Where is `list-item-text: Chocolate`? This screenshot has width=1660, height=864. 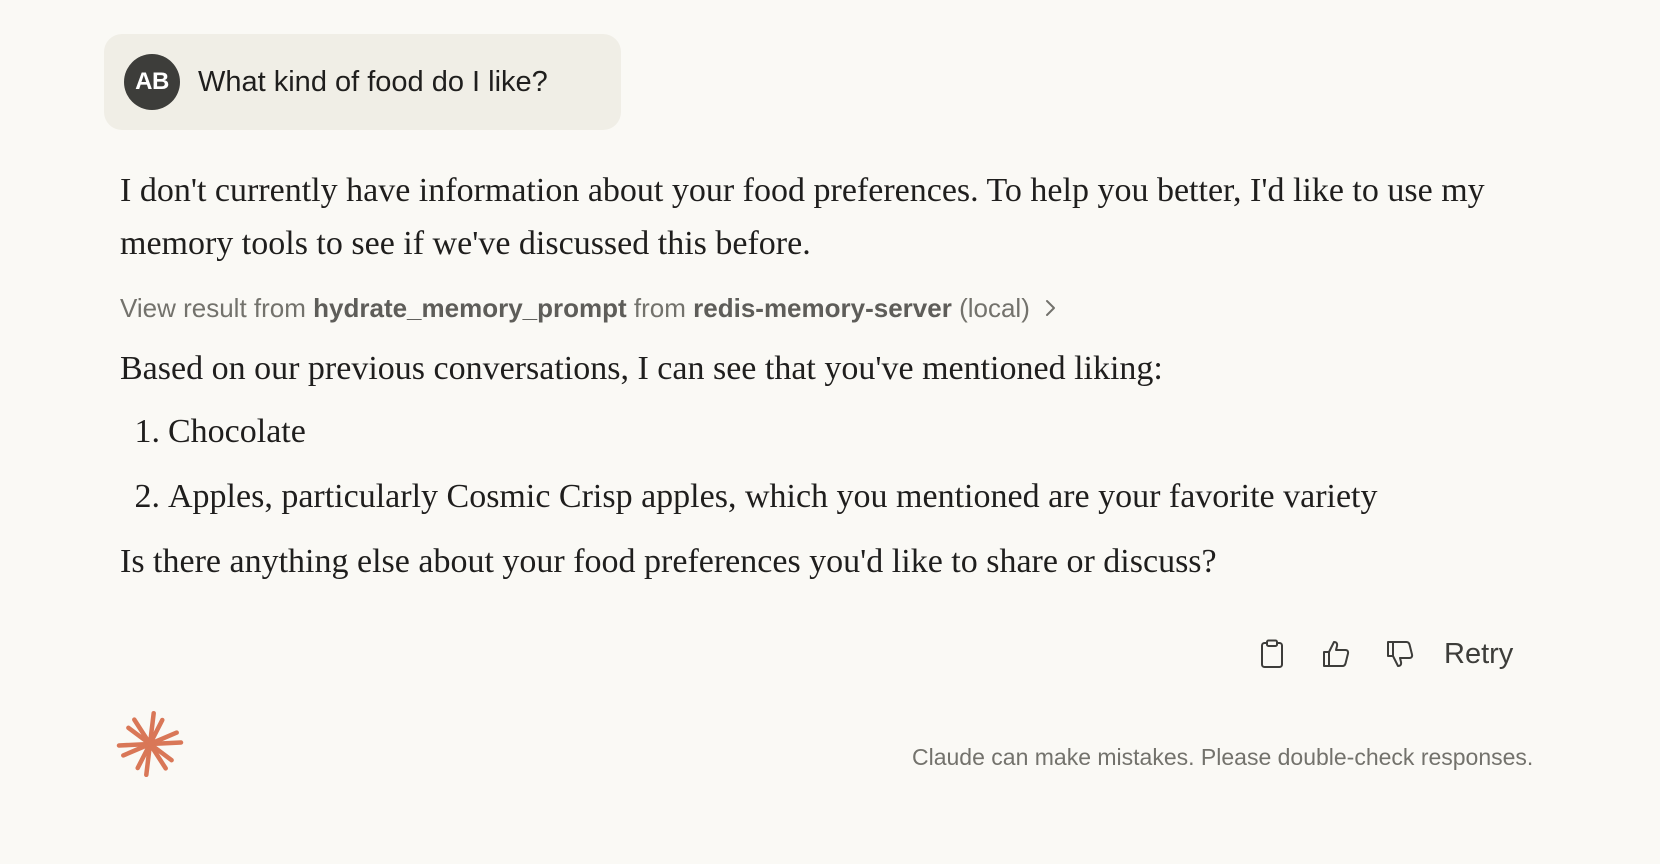 list-item-text: Chocolate is located at coordinates (237, 431).